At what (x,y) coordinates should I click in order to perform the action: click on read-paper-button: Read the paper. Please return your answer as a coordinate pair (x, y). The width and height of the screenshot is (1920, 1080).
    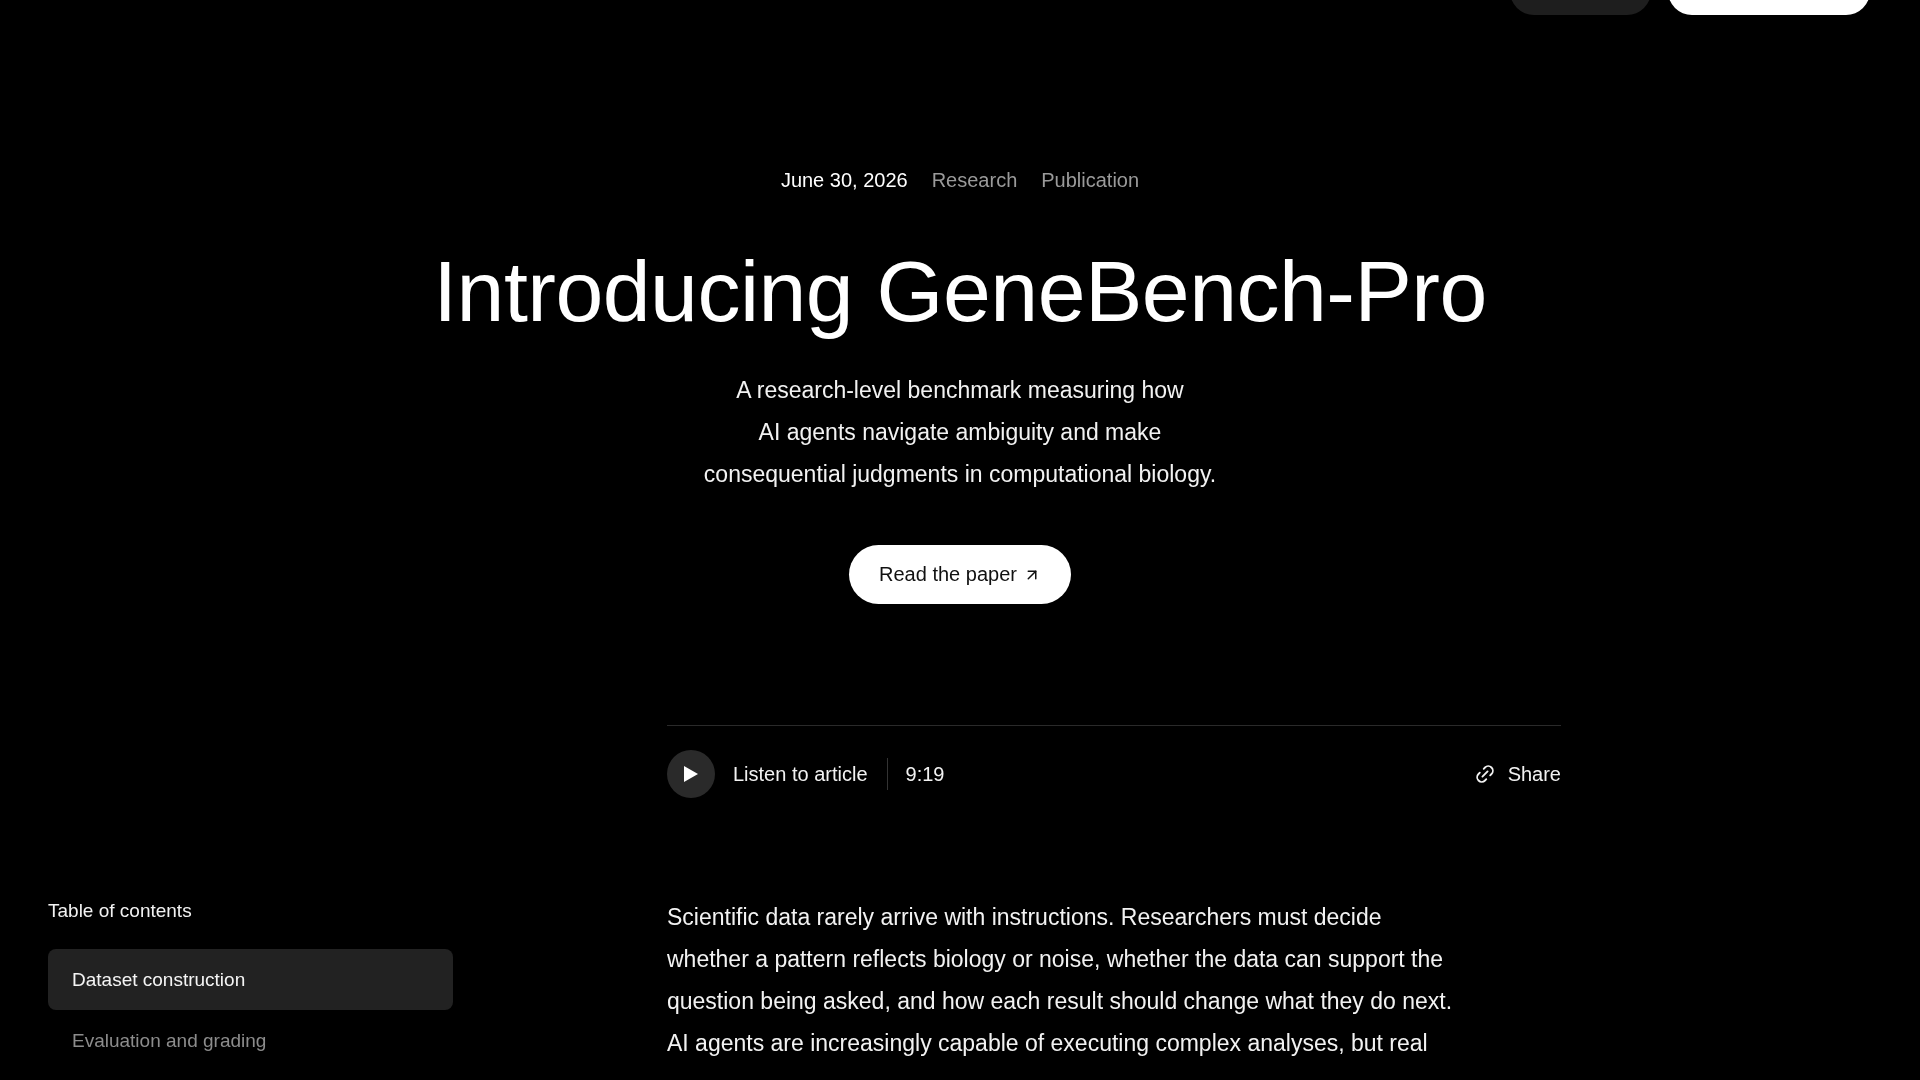
    Looking at the image, I should click on (960, 574).